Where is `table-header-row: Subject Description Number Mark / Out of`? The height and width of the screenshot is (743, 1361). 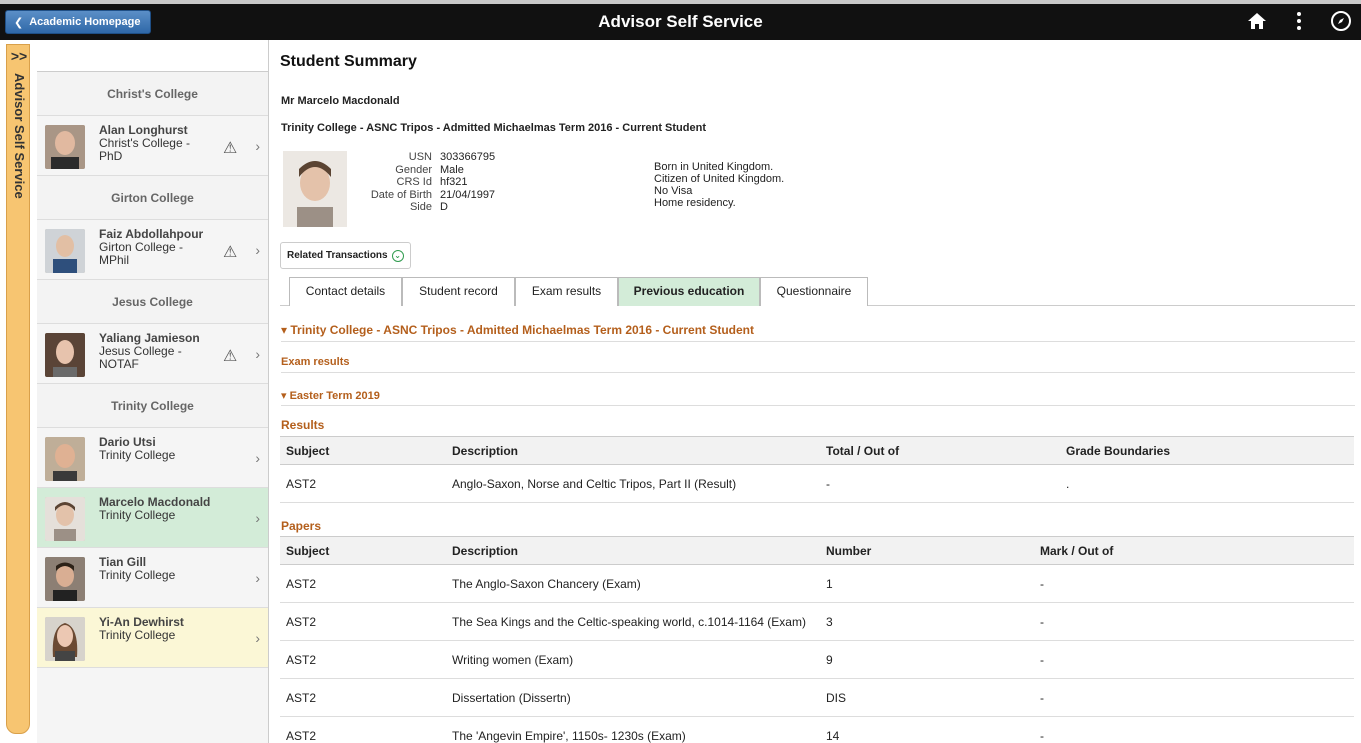 table-header-row: Subject Description Number Mark / Out of is located at coordinates (817, 550).